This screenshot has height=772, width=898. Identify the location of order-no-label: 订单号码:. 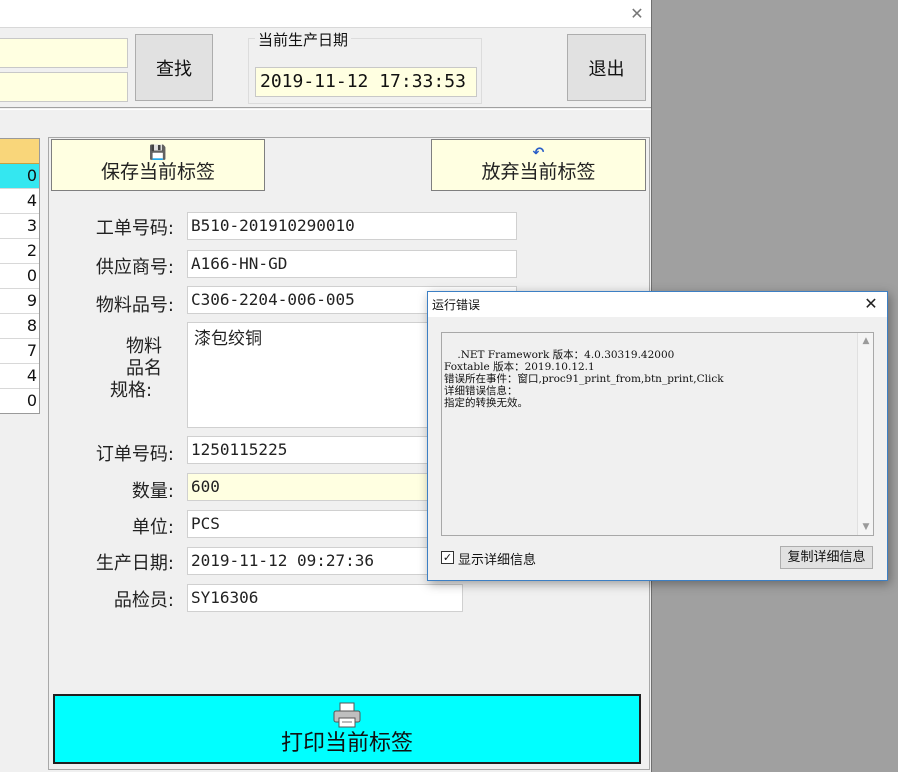
(134, 454).